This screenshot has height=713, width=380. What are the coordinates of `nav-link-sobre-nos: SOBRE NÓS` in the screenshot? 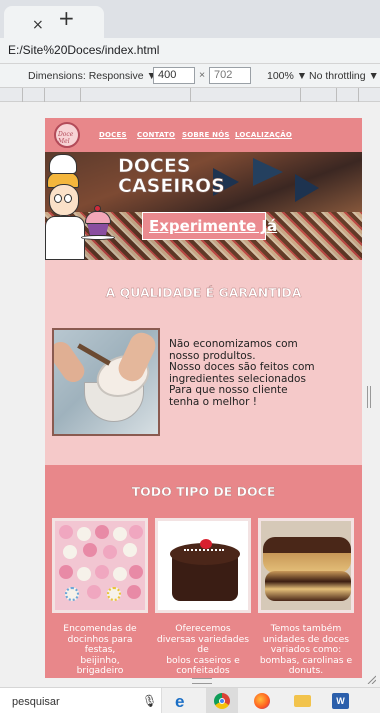 It's located at (206, 135).